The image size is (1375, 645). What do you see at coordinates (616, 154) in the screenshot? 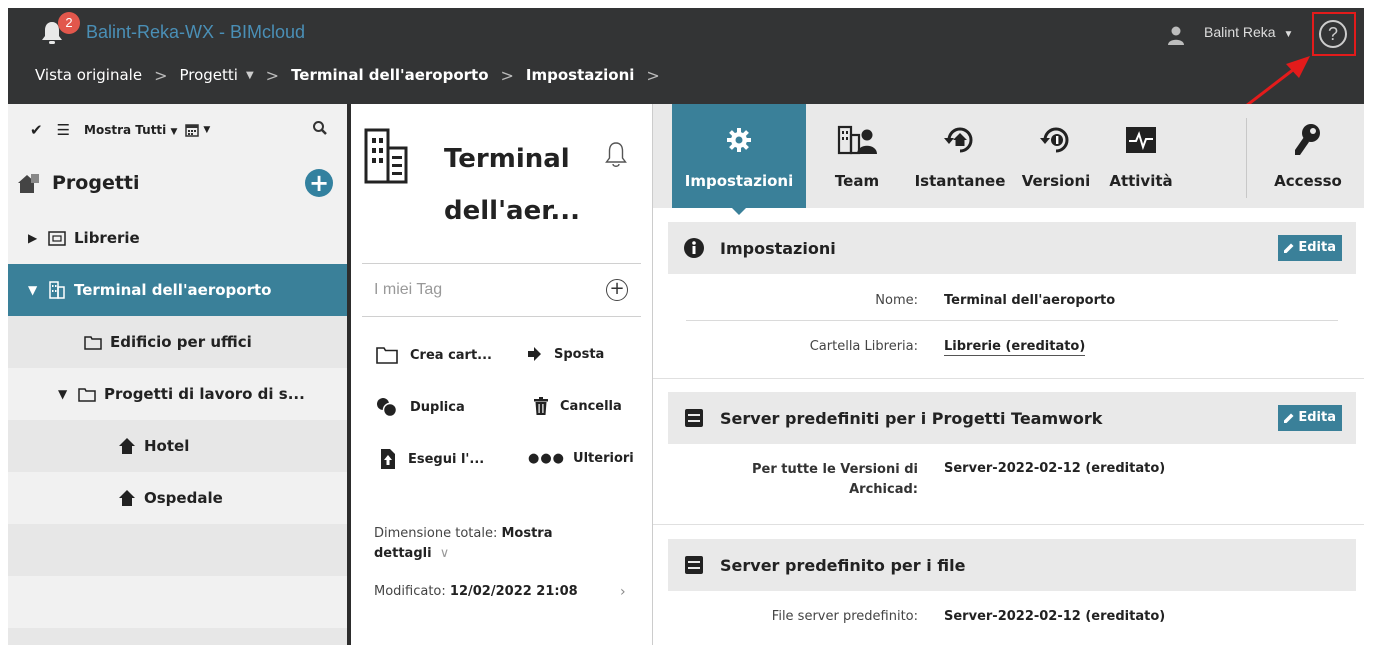
I see `bell-icon` at bounding box center [616, 154].